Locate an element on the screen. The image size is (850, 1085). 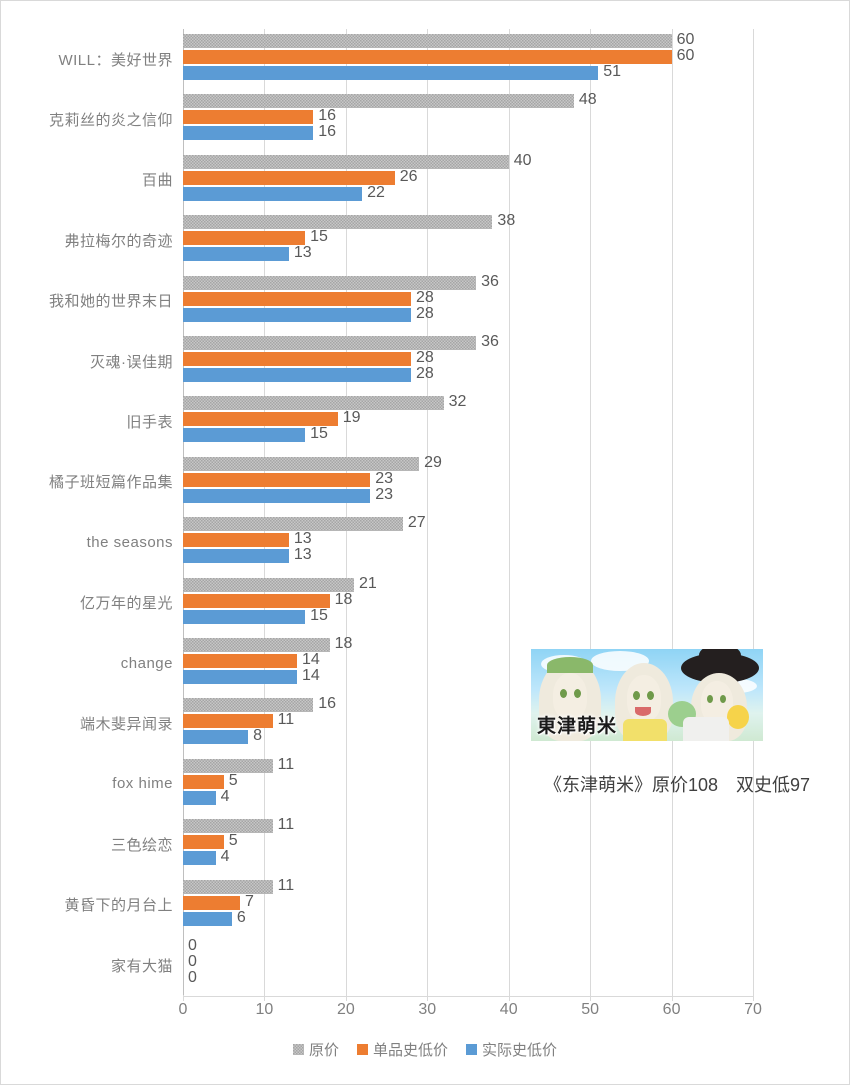
bar-value-label: 22 is located at coordinates (376, 192).